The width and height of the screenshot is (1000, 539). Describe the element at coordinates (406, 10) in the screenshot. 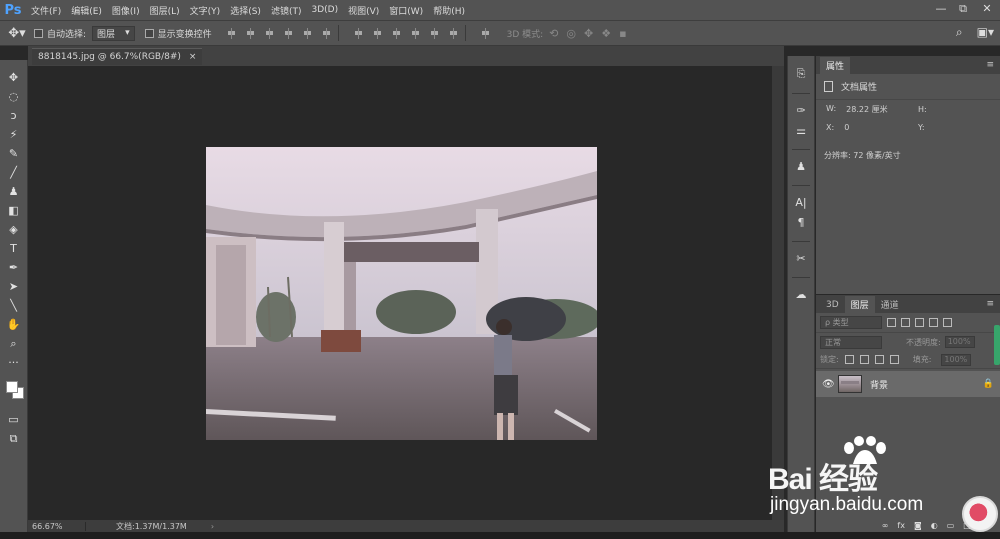

I see `menu-window: 窗口(W)` at that location.